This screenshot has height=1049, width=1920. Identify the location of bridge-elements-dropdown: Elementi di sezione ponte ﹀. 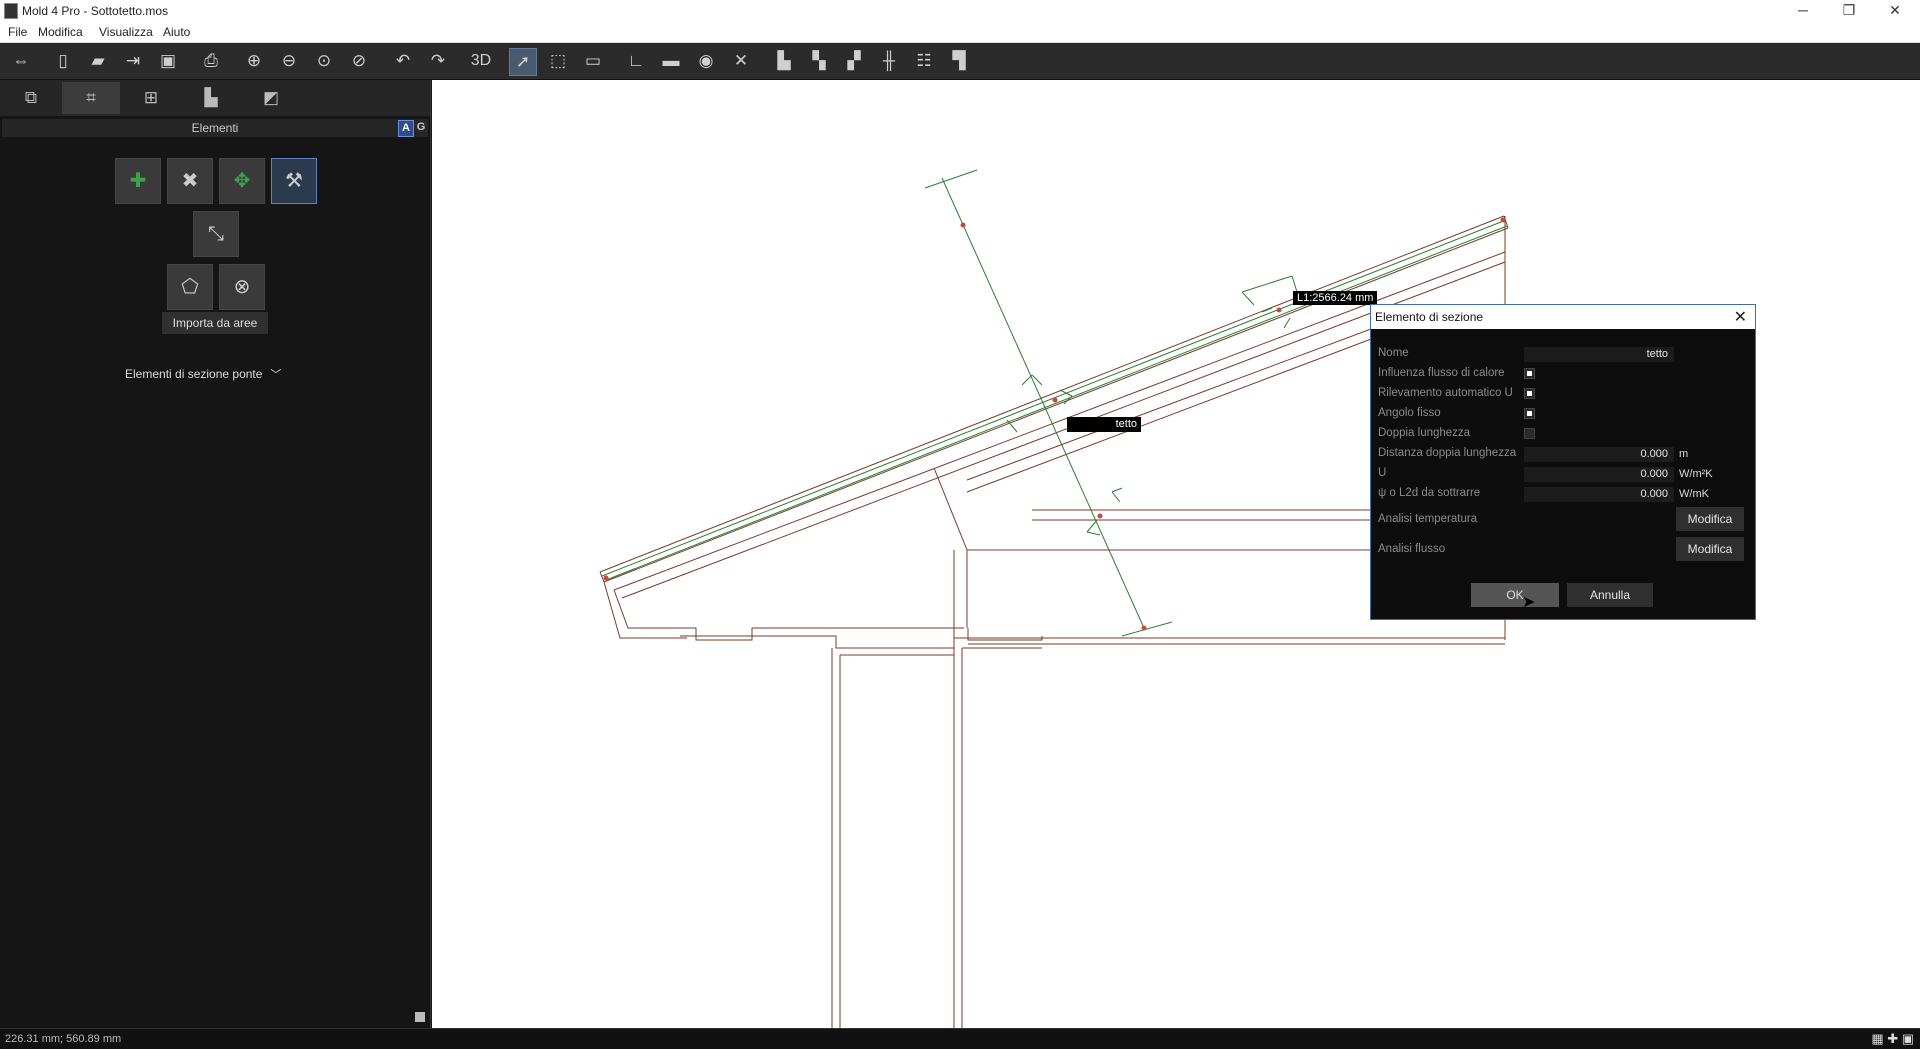
(203, 374).